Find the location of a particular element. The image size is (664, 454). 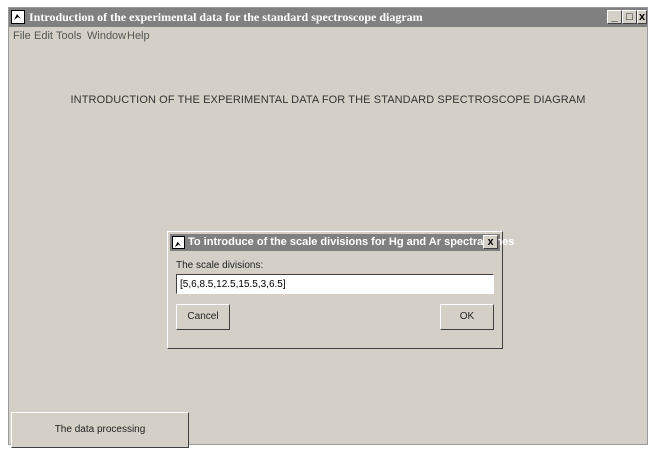

minimize-button: _ is located at coordinates (614, 17).